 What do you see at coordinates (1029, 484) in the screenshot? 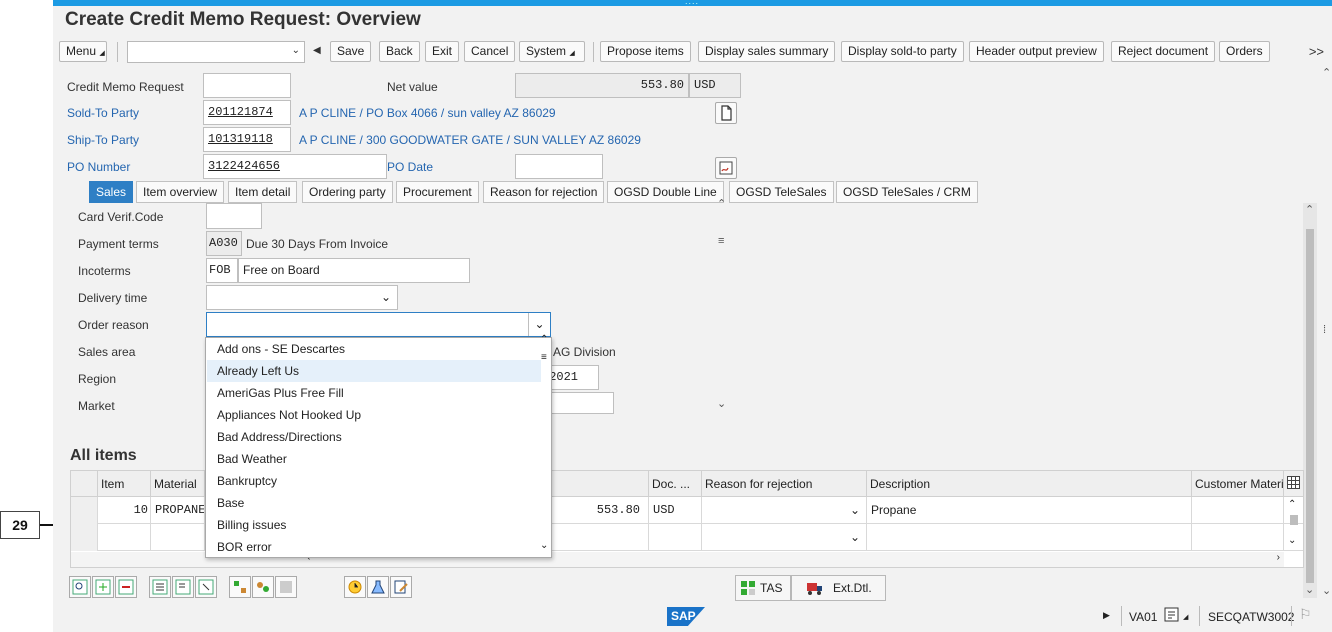
I see `column-description: Description` at bounding box center [1029, 484].